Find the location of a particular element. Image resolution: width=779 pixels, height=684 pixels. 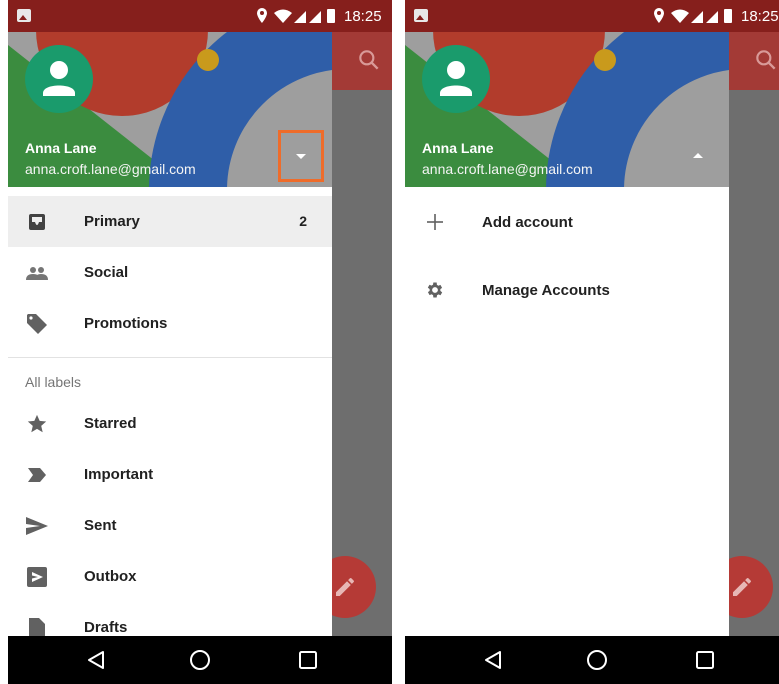

caret-up-icon is located at coordinates (698, 155).